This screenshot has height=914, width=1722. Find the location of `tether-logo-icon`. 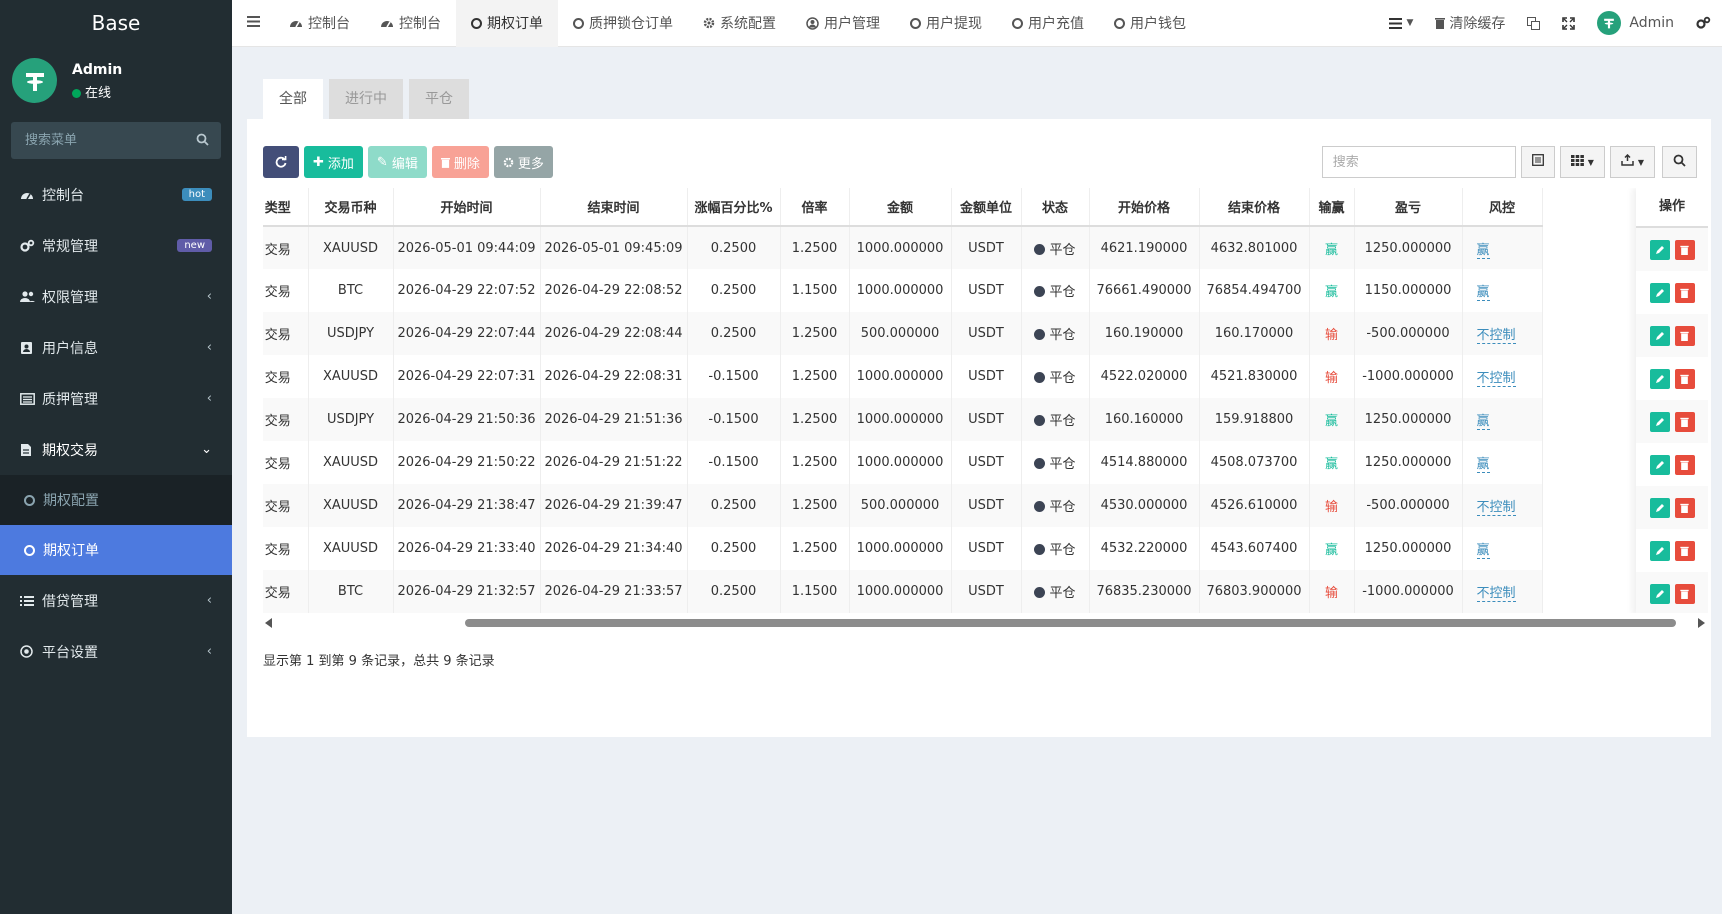

tether-logo-icon is located at coordinates (34, 81).